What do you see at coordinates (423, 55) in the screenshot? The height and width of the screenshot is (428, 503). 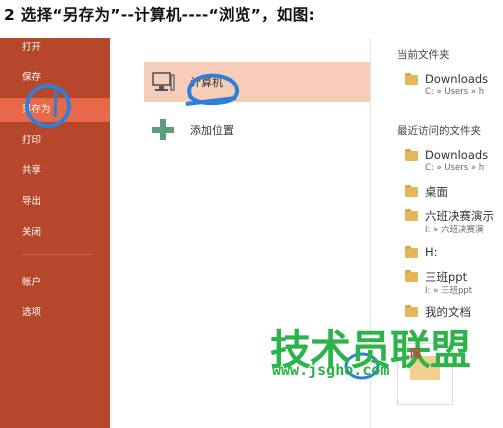 I see `current-folder-heading: 当前文件夹` at bounding box center [423, 55].